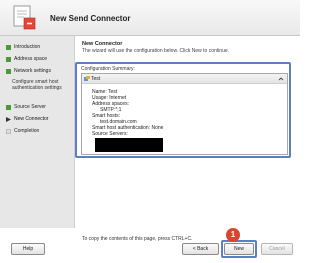 This screenshot has height=263, width=320. Describe the element at coordinates (110, 134) in the screenshot. I see `summary-line: Source Servers:` at that location.